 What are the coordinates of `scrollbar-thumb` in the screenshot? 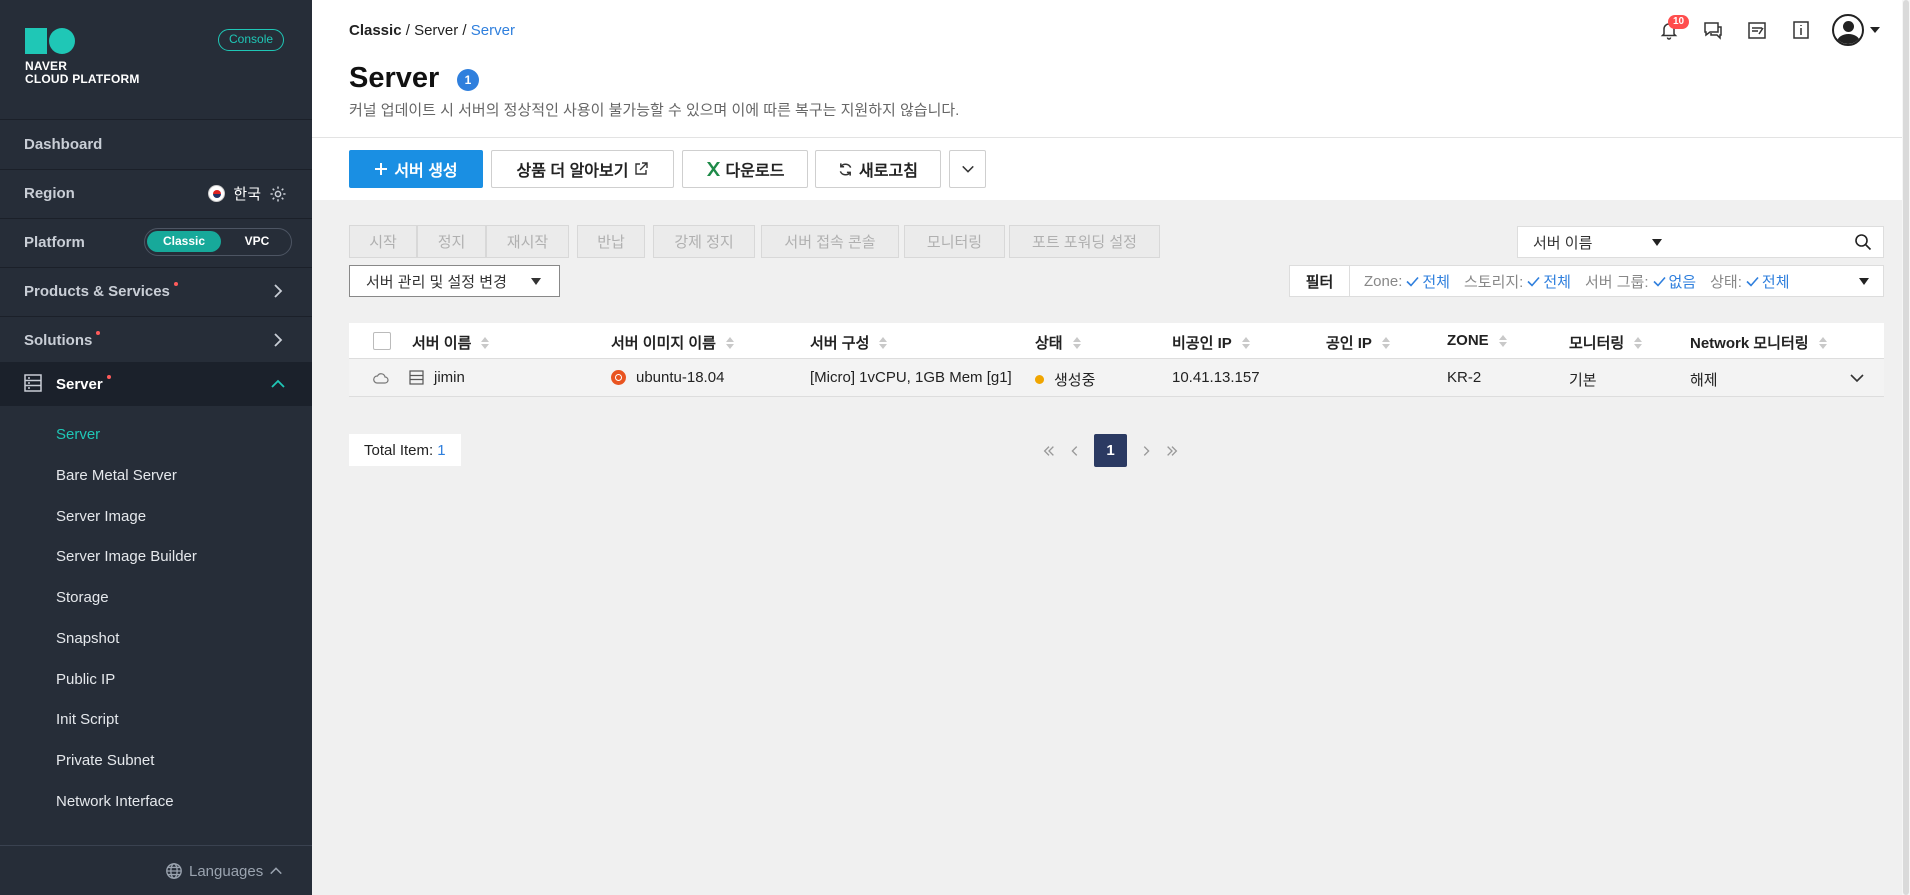 It's located at (1906, 447).